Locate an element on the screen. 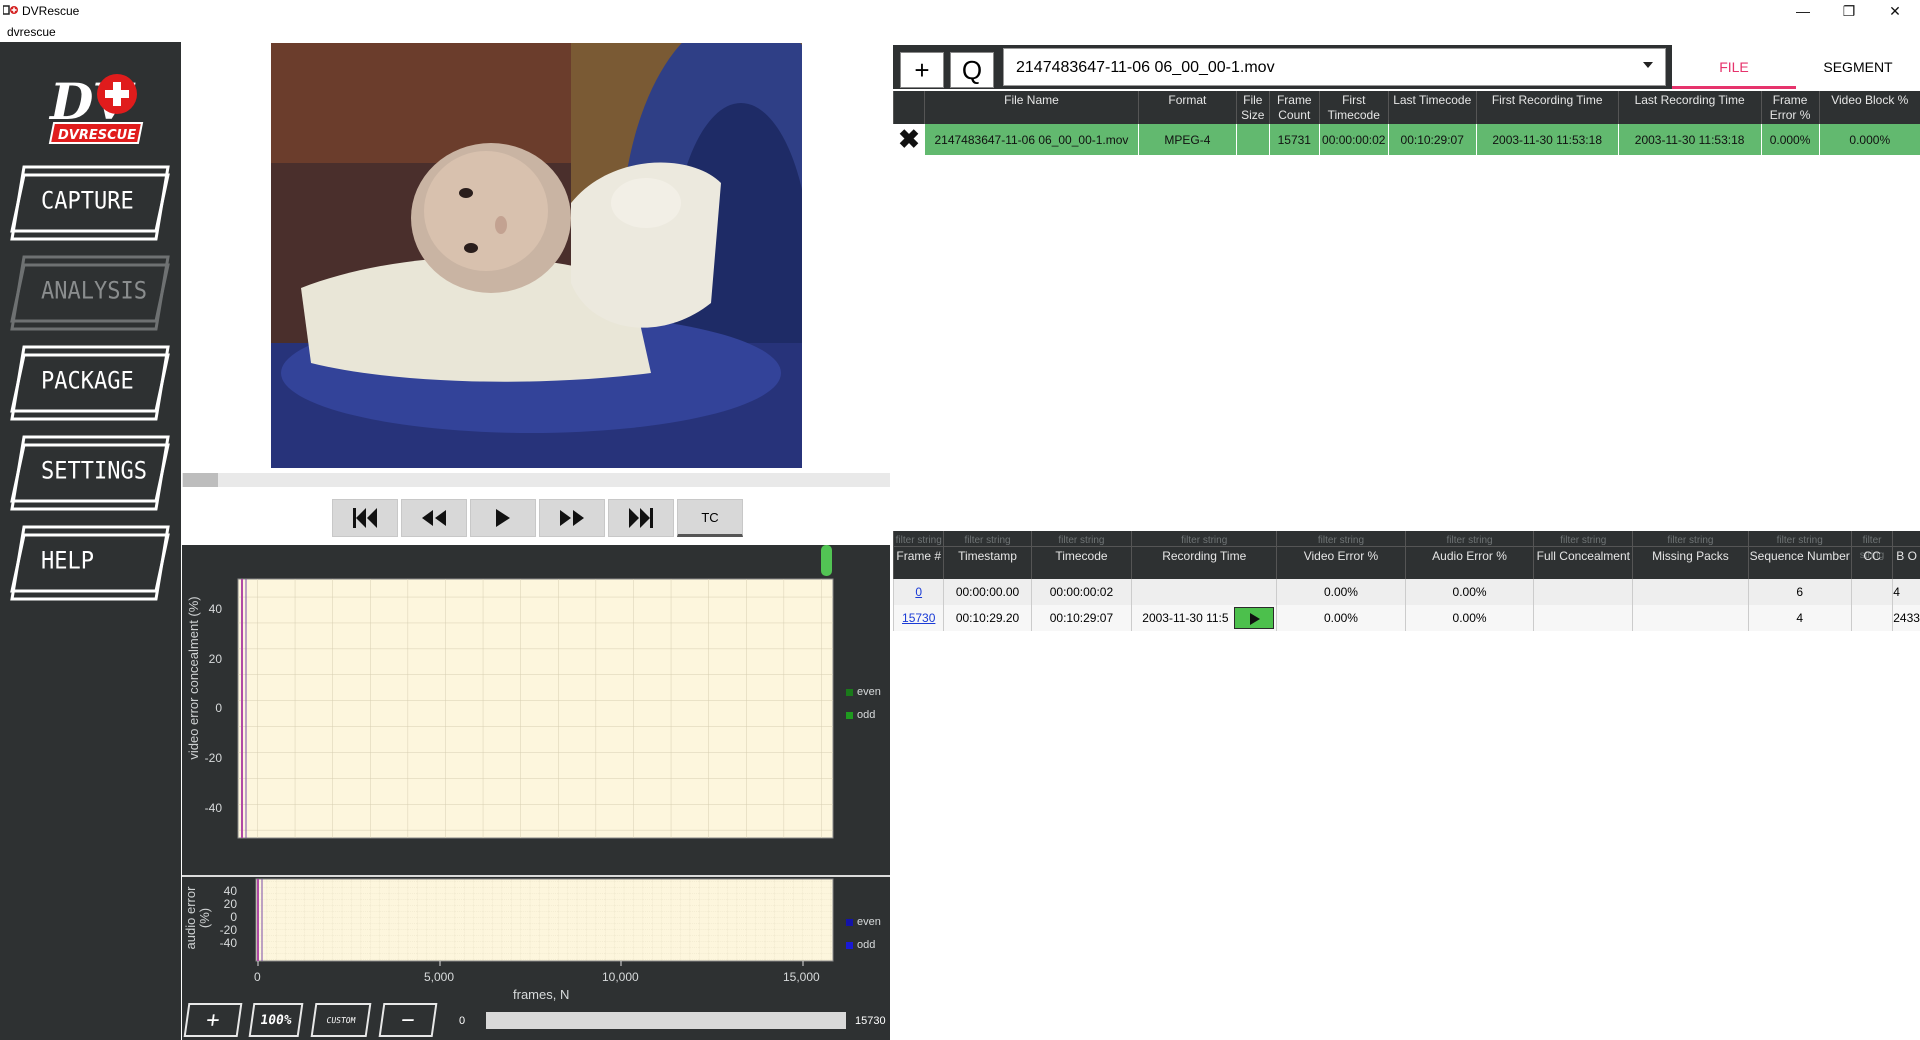 The image size is (1920, 1040). audio-y-tick: 40 is located at coordinates (230, 891).